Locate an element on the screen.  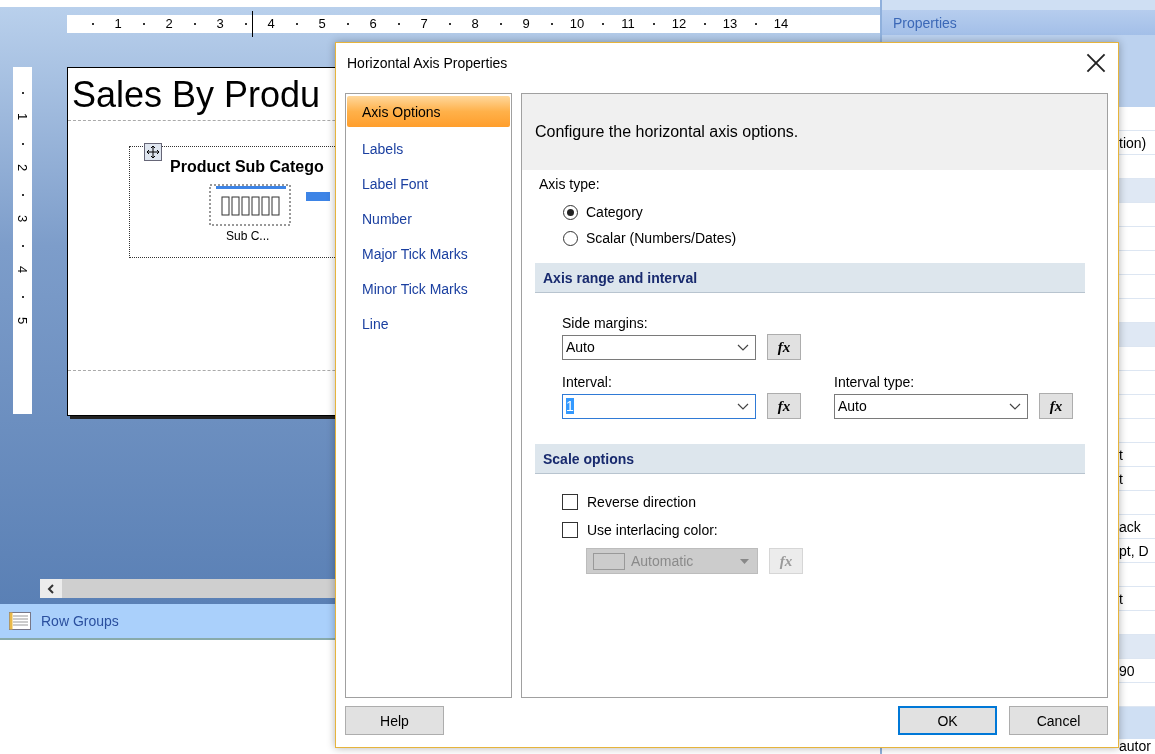
ruler-number: 12 is located at coordinates (679, 23).